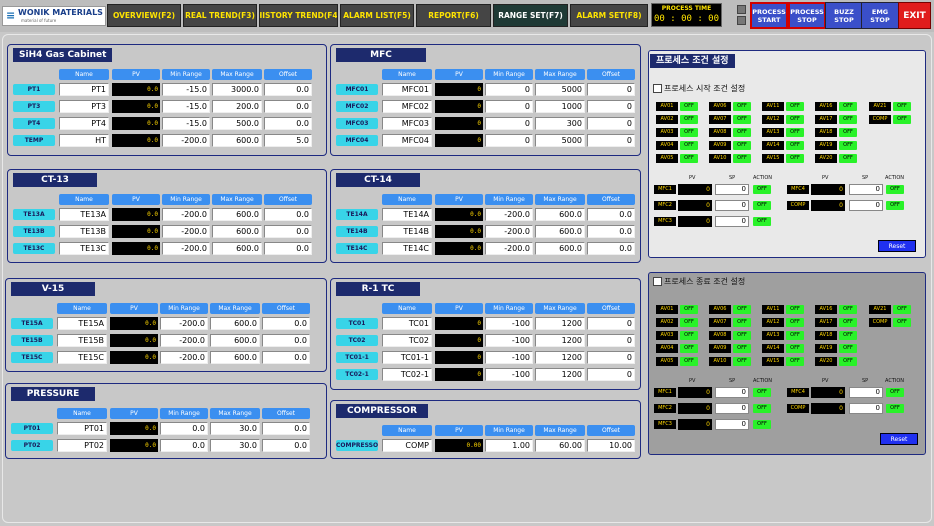 This screenshot has width=934, height=526. I want to click on end-reset-button: Reset, so click(899, 439).